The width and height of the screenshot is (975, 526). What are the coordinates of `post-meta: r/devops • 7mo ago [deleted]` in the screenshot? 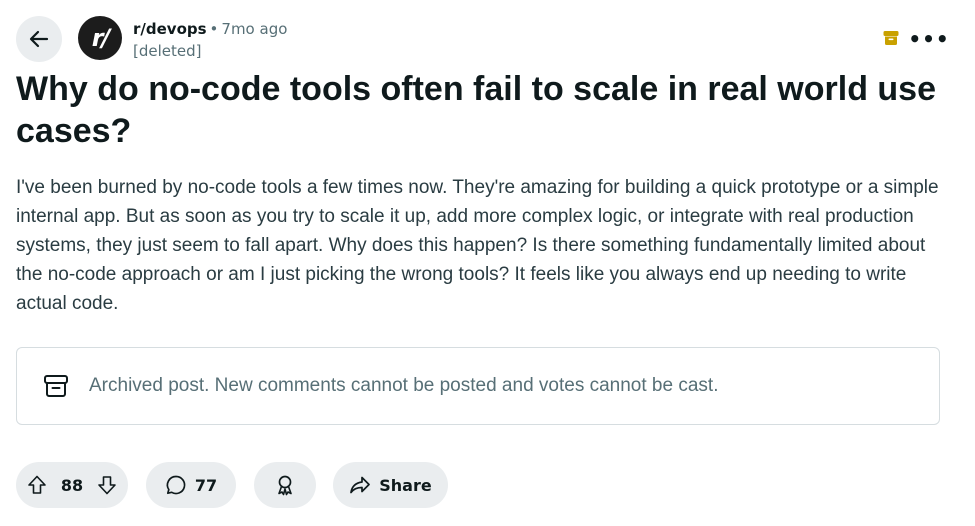 It's located at (210, 40).